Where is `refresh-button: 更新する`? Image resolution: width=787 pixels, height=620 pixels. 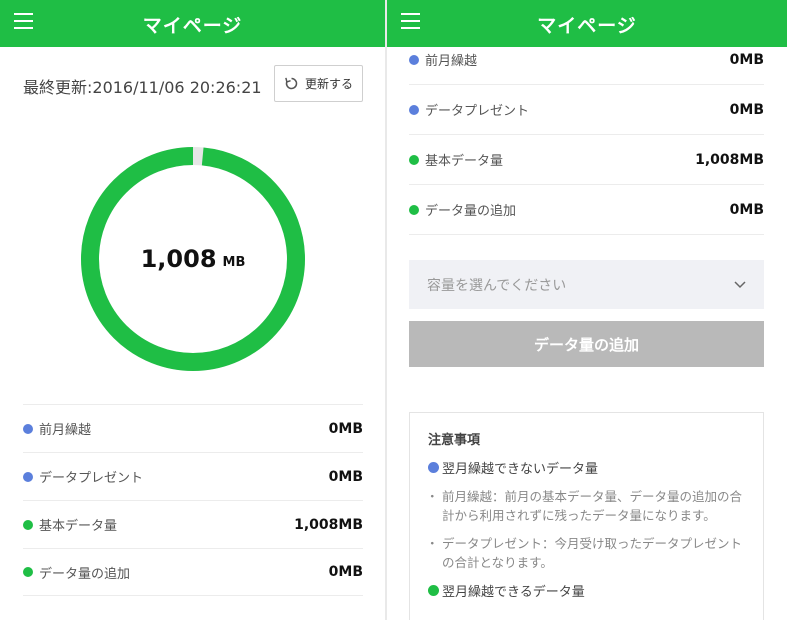
refresh-button: 更新する is located at coordinates (318, 83).